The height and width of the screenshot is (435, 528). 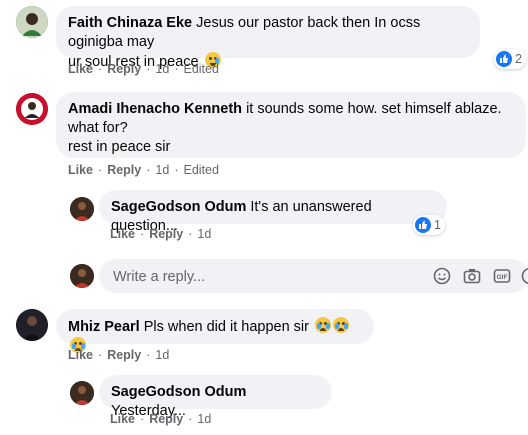 I want to click on reaction-count-badge: 1, so click(x=429, y=225).